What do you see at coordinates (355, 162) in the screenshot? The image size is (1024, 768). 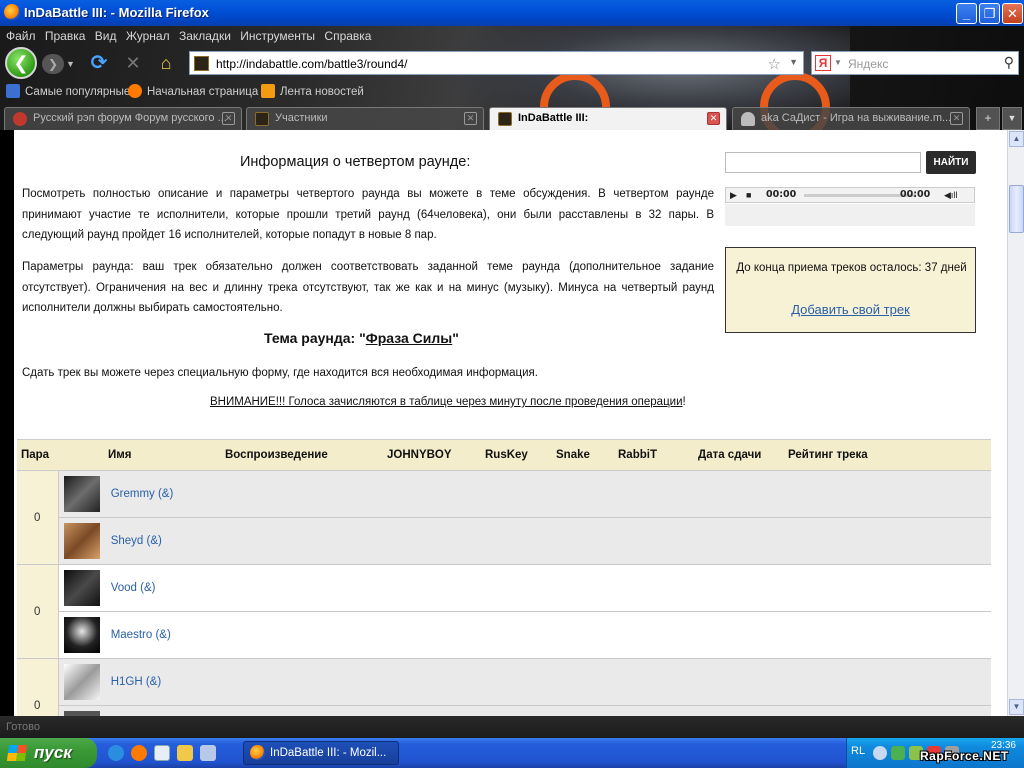 I see `round-info-title: Информация о четвертом раунде:` at bounding box center [355, 162].